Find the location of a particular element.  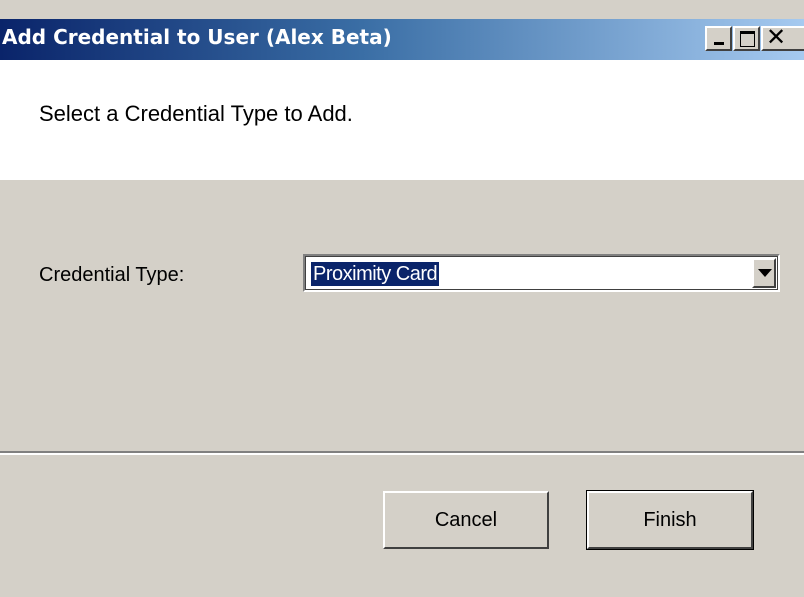

divider is located at coordinates (402, 453).